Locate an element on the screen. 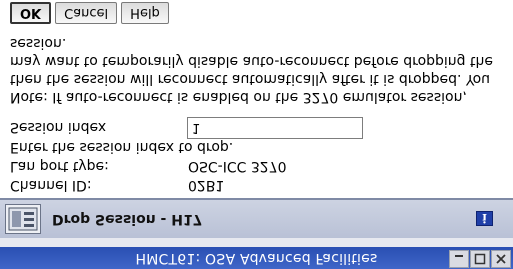 The height and width of the screenshot is (269, 513). session-index-label: Session index is located at coordinates (58, 127).